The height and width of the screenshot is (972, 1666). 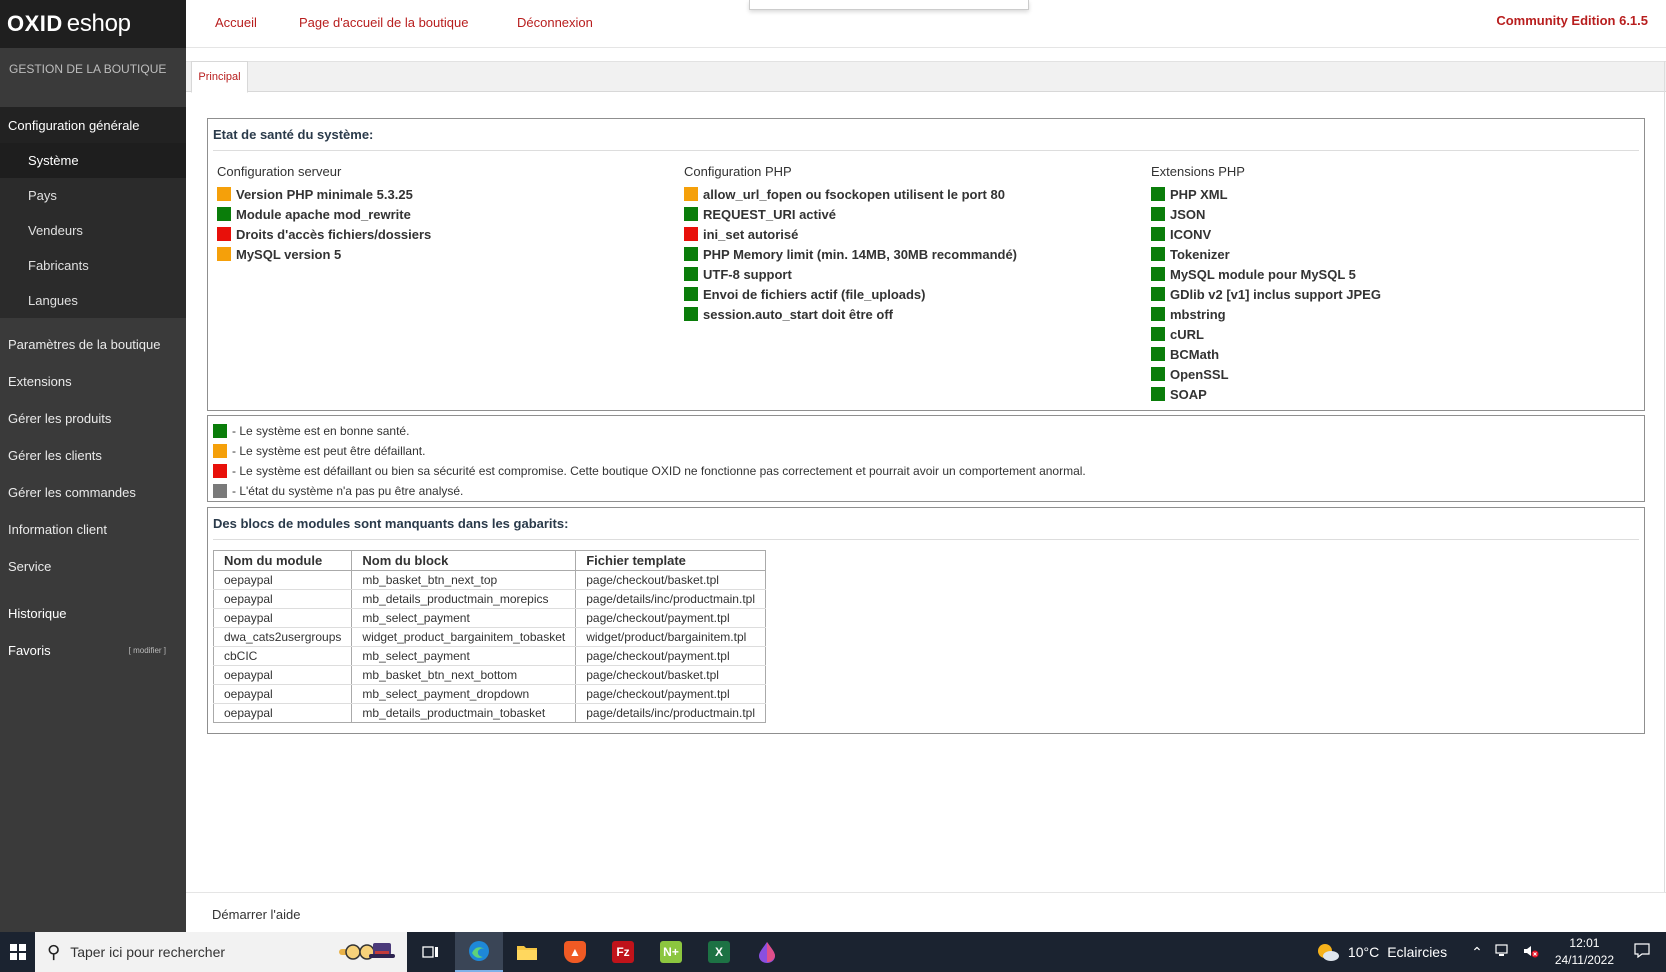 What do you see at coordinates (93, 230) in the screenshot?
I see `sidebar-subitem-vendeurs: Vendeurs` at bounding box center [93, 230].